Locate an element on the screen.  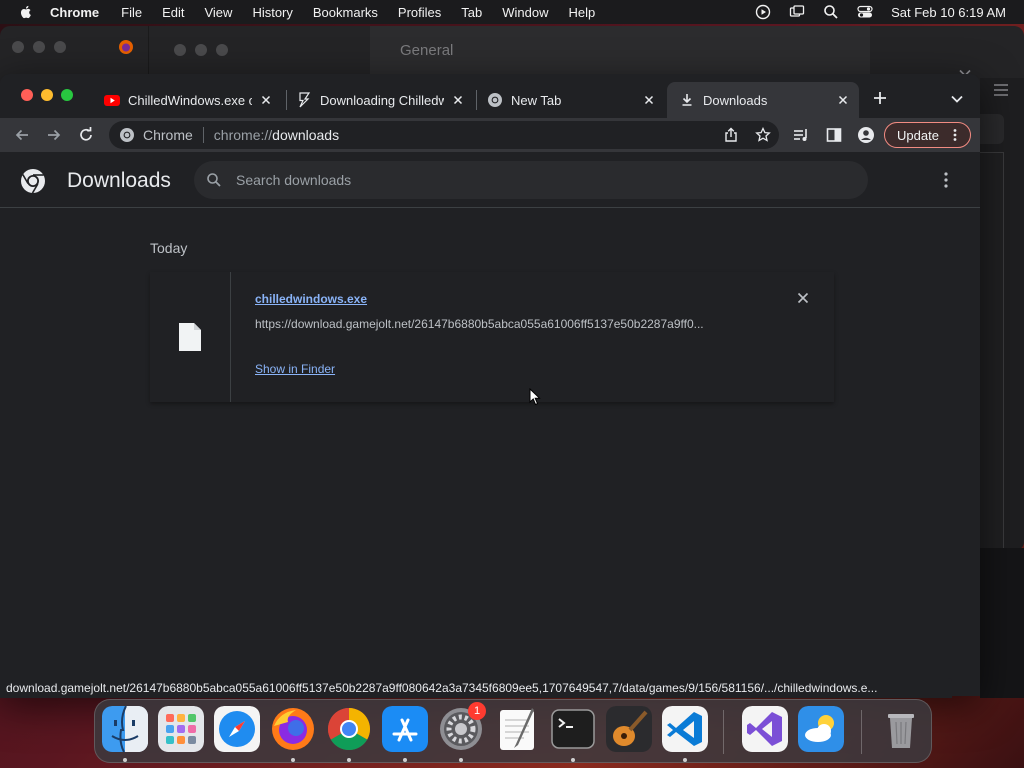
system-settings-notification-badge: 1 is located at coordinates (477, 711).